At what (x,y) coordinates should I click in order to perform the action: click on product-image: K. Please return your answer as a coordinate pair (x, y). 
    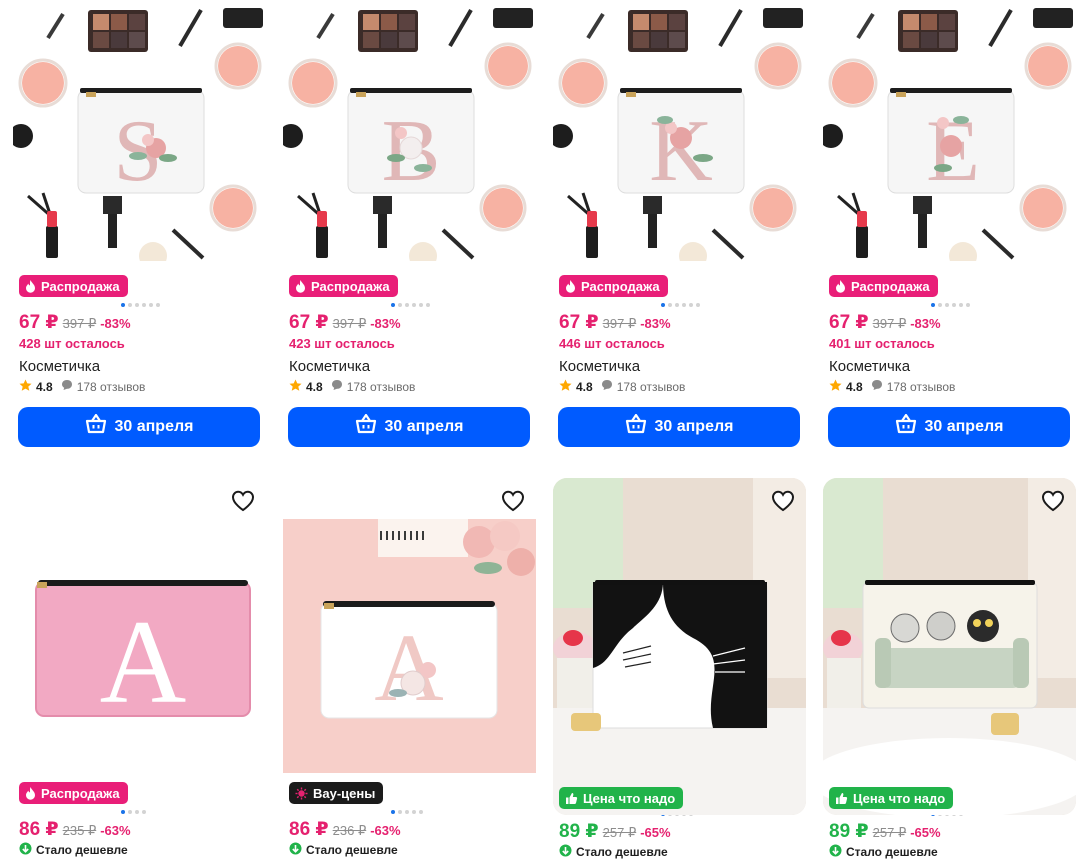
    Looking at the image, I should click on (679, 134).